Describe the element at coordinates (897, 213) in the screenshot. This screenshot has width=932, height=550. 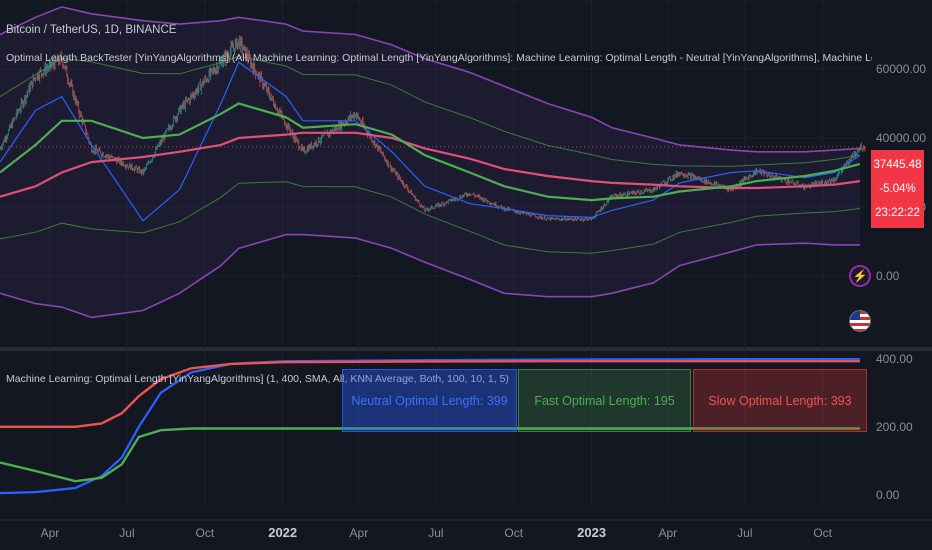
I see `bar-countdown: 23:22:22` at that location.